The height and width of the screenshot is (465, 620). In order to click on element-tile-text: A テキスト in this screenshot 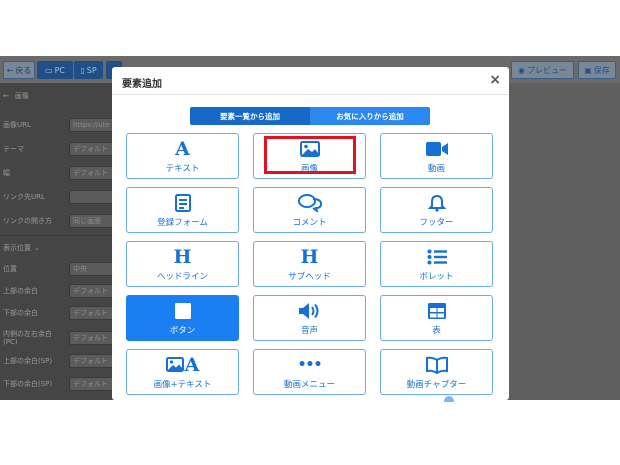, I will do `click(182, 156)`.